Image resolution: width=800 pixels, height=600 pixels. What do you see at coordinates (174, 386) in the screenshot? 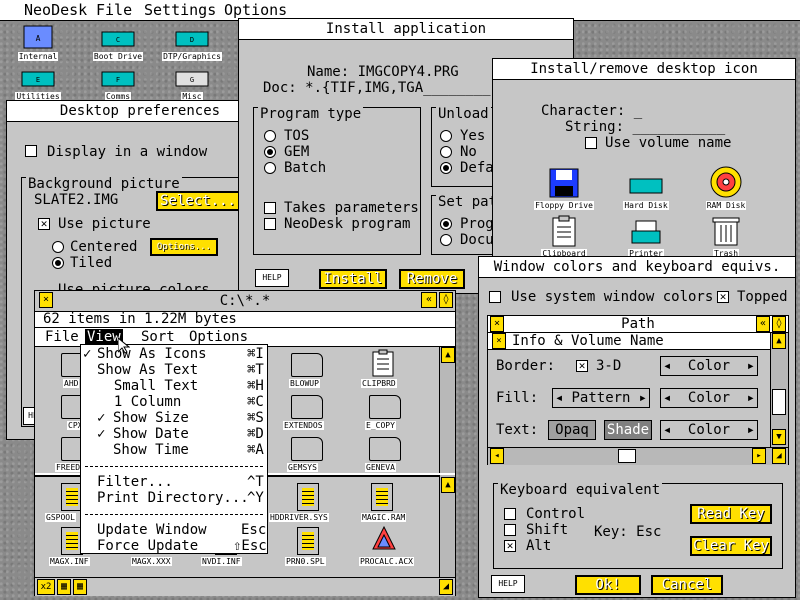
I see `menu-item-small-text: Small Text ⌘H` at bounding box center [174, 386].